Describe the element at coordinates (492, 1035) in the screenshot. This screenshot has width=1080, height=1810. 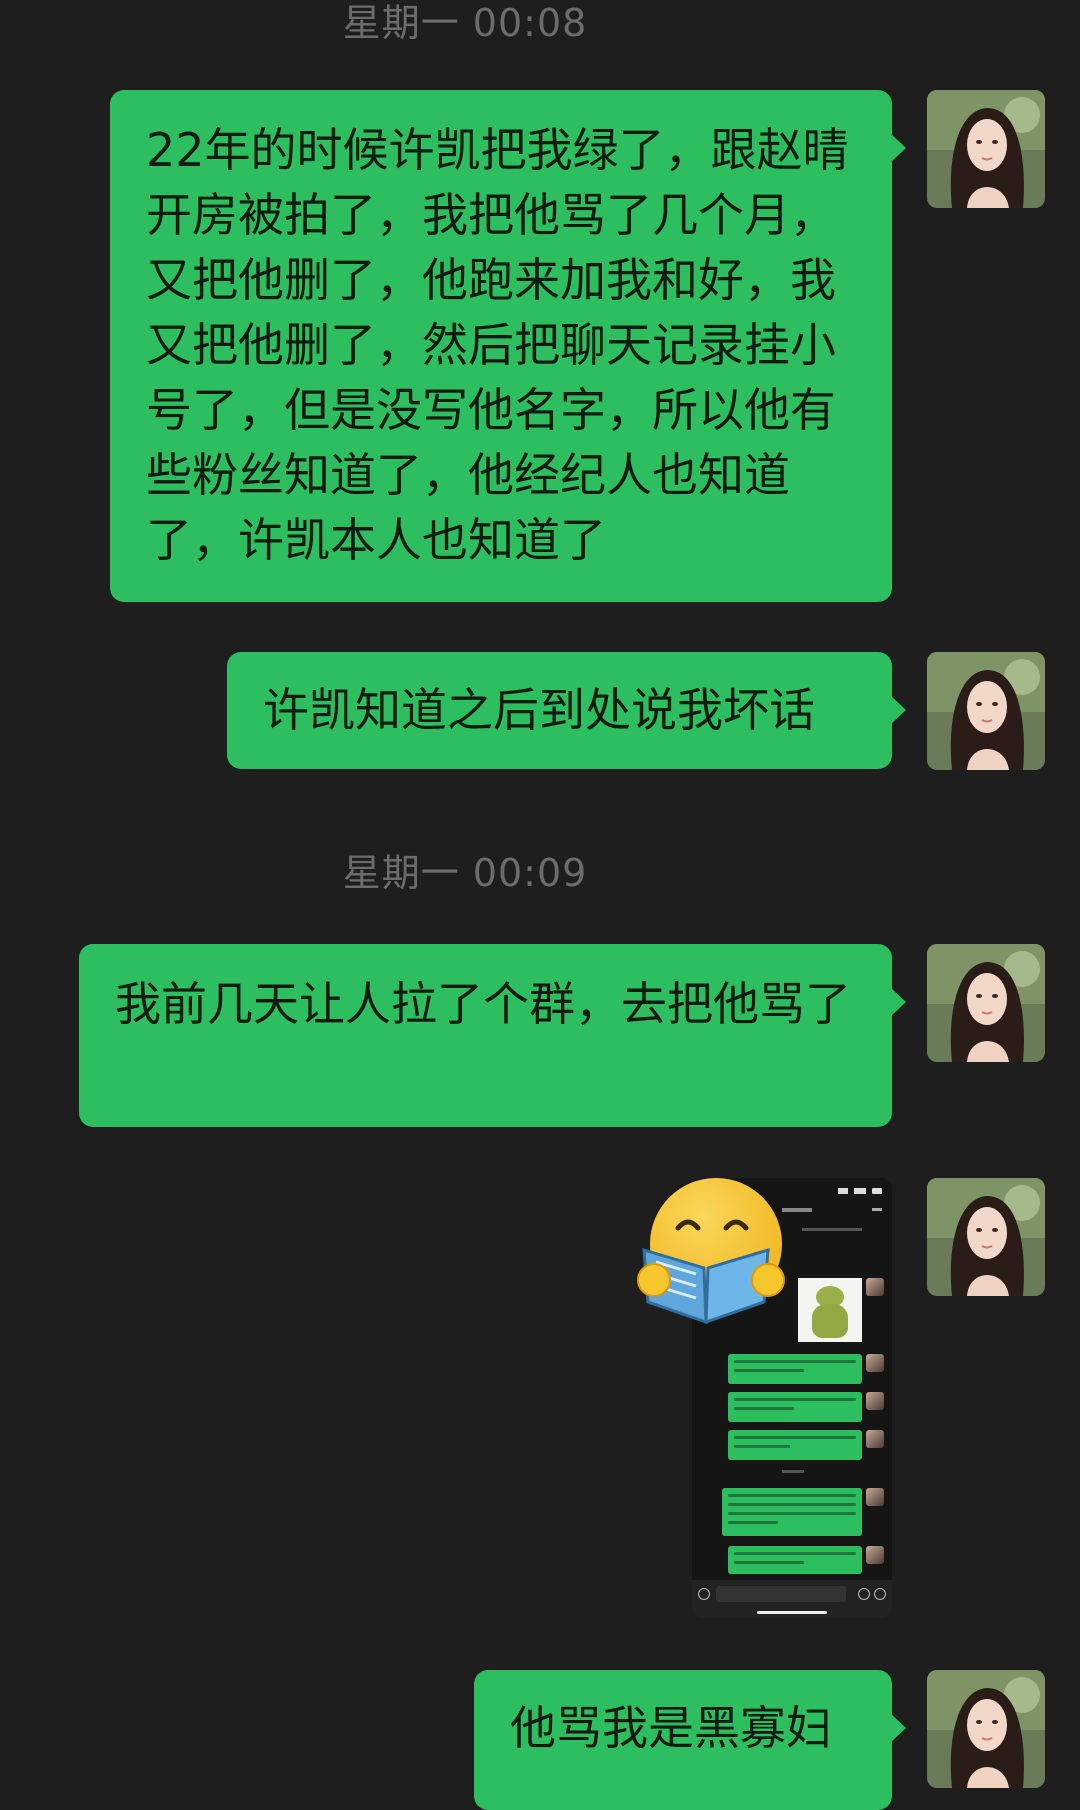
I see `message-bubble: 我前几天让人拉了个群，去把他骂了` at that location.